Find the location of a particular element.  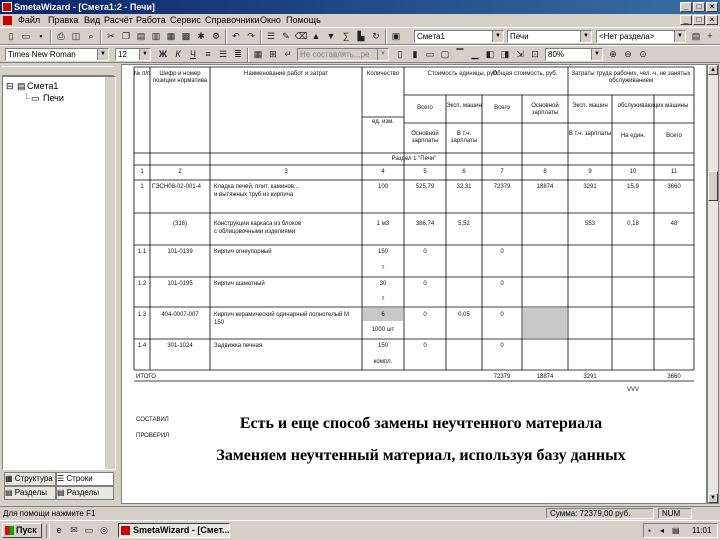

delete-row-icon: ⌫ is located at coordinates (301, 36).